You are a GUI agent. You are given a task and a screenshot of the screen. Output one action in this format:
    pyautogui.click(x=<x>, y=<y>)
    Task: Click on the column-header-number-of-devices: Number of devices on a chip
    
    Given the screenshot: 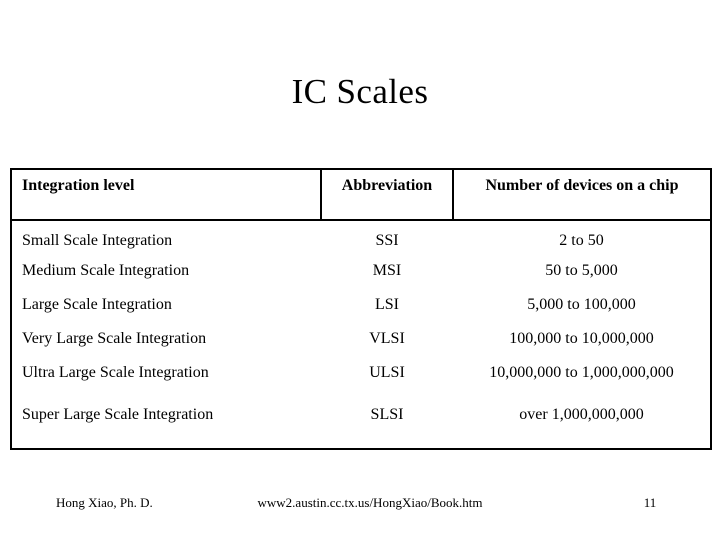 What is the action you would take?
    pyautogui.click(x=581, y=195)
    